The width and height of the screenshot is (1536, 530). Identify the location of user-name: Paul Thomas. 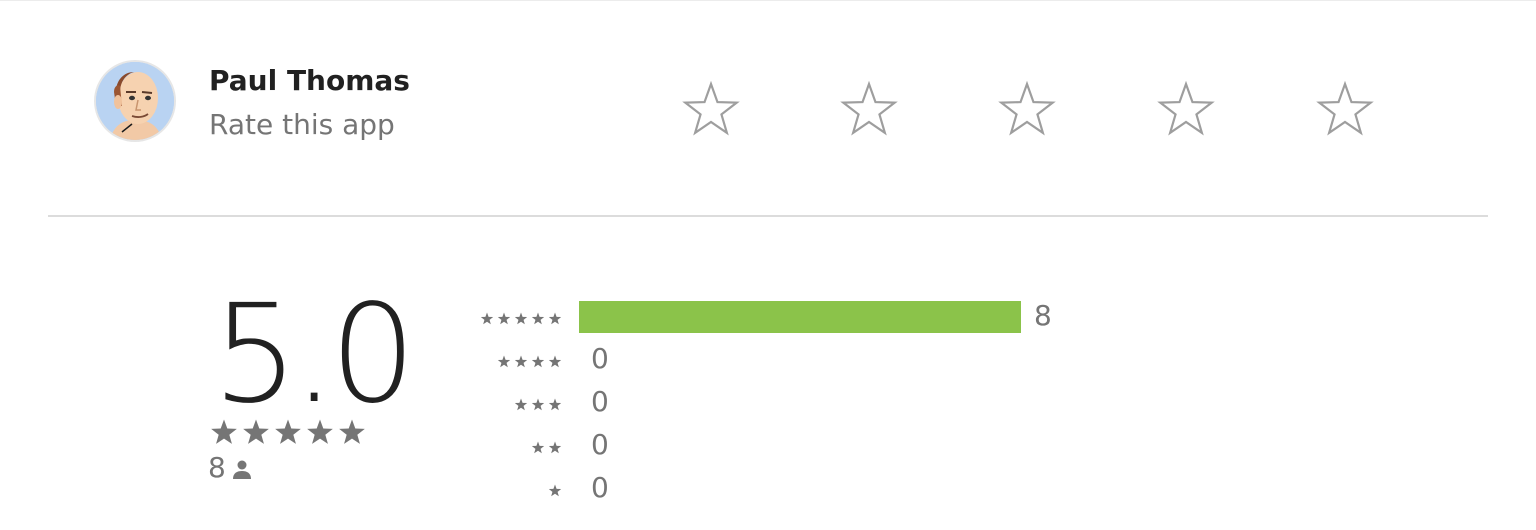
(309, 80).